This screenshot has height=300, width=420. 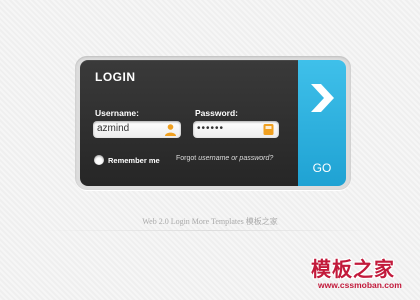 What do you see at coordinates (113, 128) in the screenshot?
I see `username-value: azmind` at bounding box center [113, 128].